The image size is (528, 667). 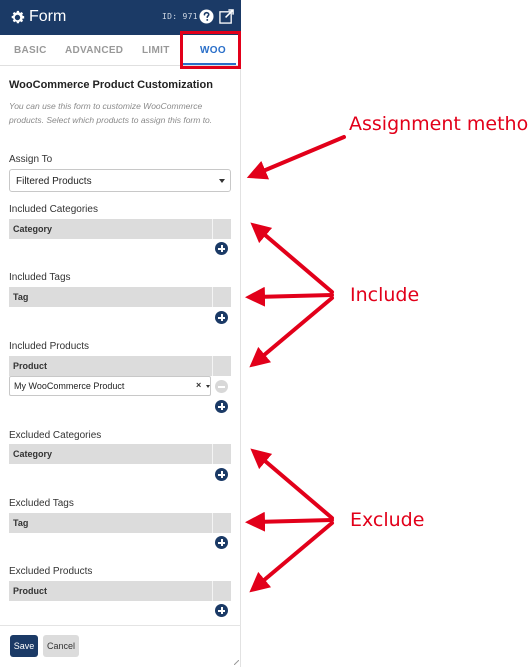 I want to click on annotation-arrows, so click(x=295, y=364).